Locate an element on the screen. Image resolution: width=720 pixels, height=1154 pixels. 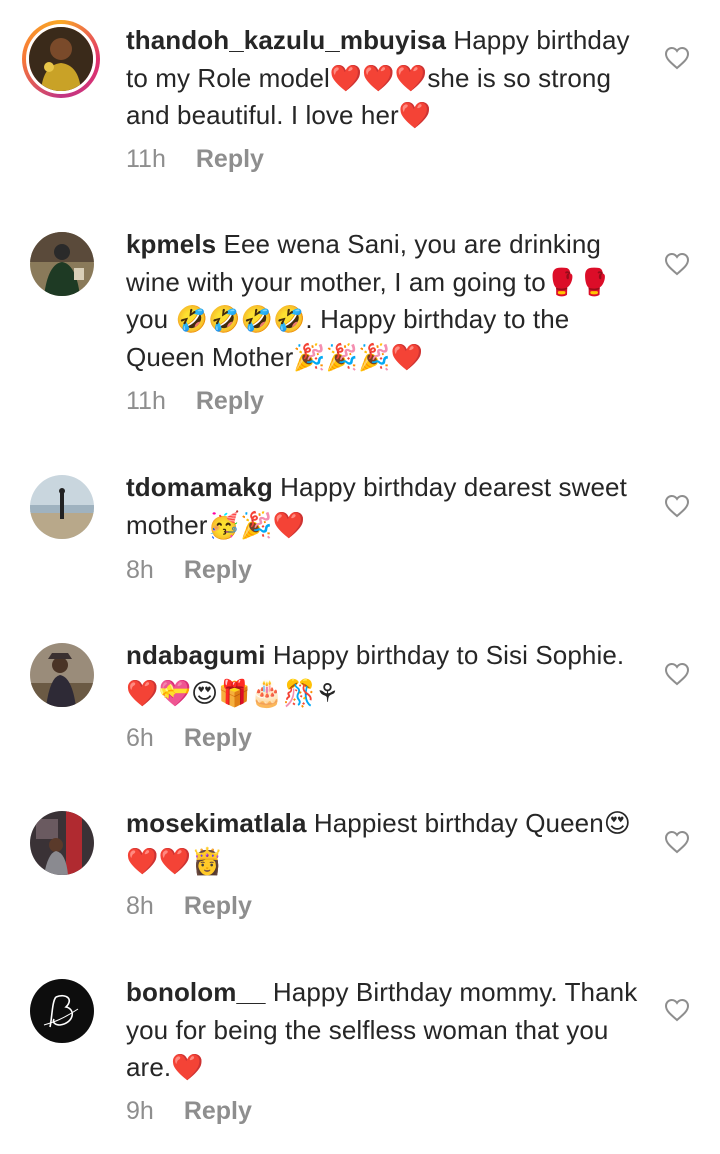
comment-meta: 6h Reply is located at coordinates (189, 738).